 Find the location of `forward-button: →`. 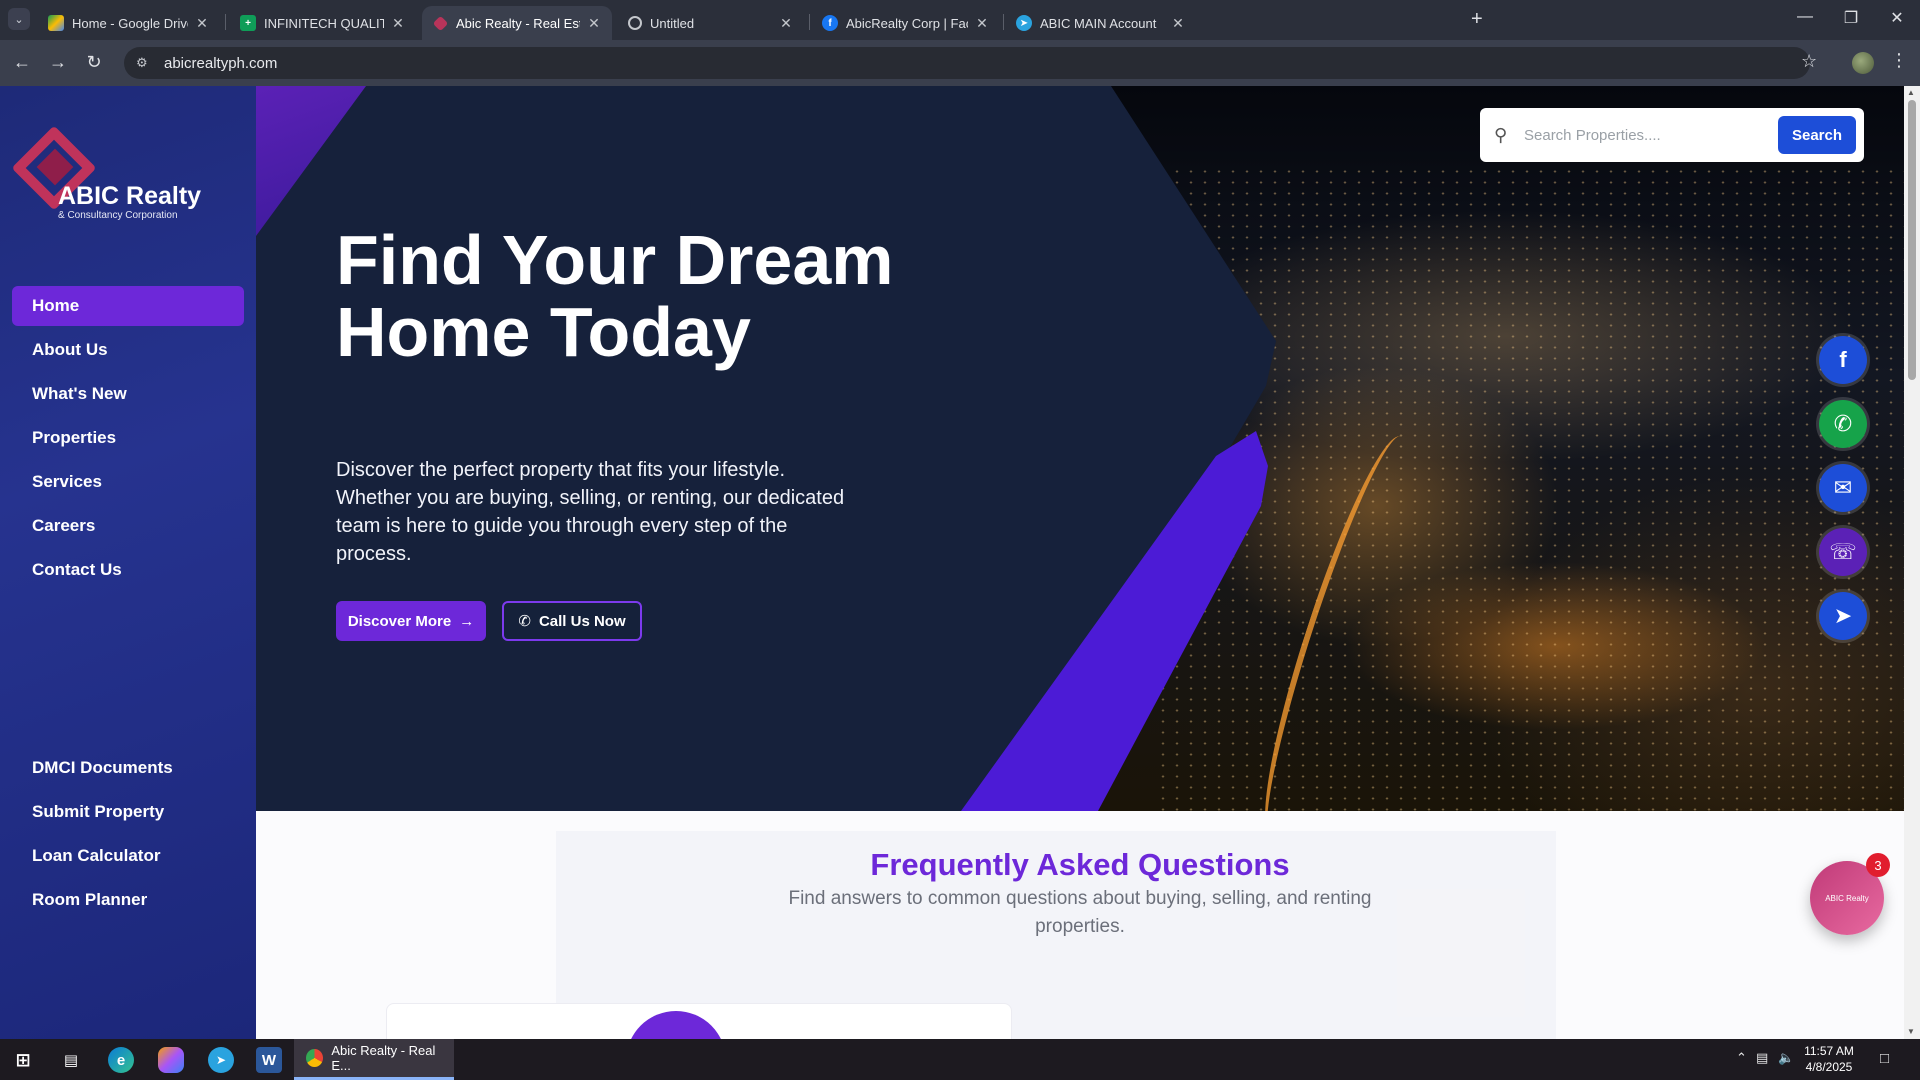

forward-button: → is located at coordinates (58, 62).